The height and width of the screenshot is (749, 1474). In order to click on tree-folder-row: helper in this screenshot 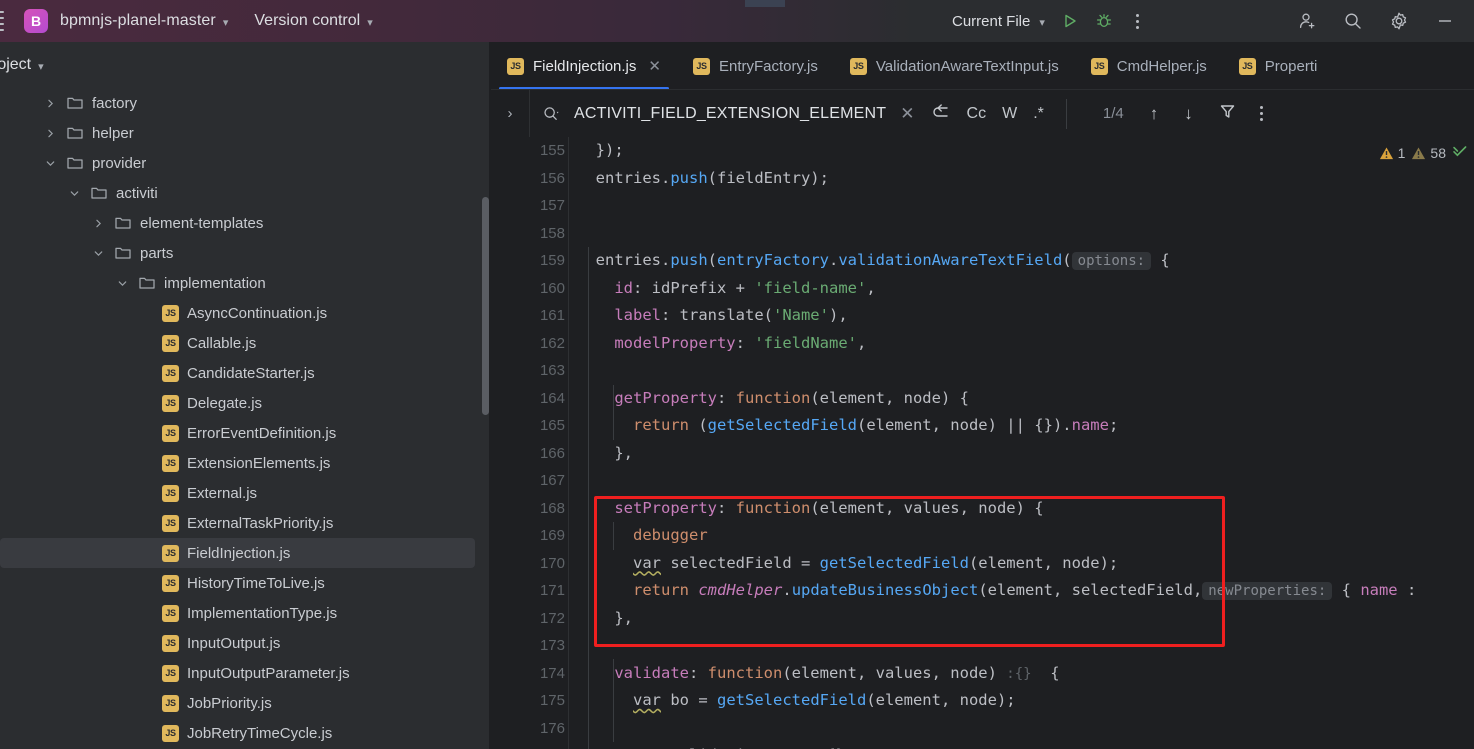, I will do `click(244, 133)`.